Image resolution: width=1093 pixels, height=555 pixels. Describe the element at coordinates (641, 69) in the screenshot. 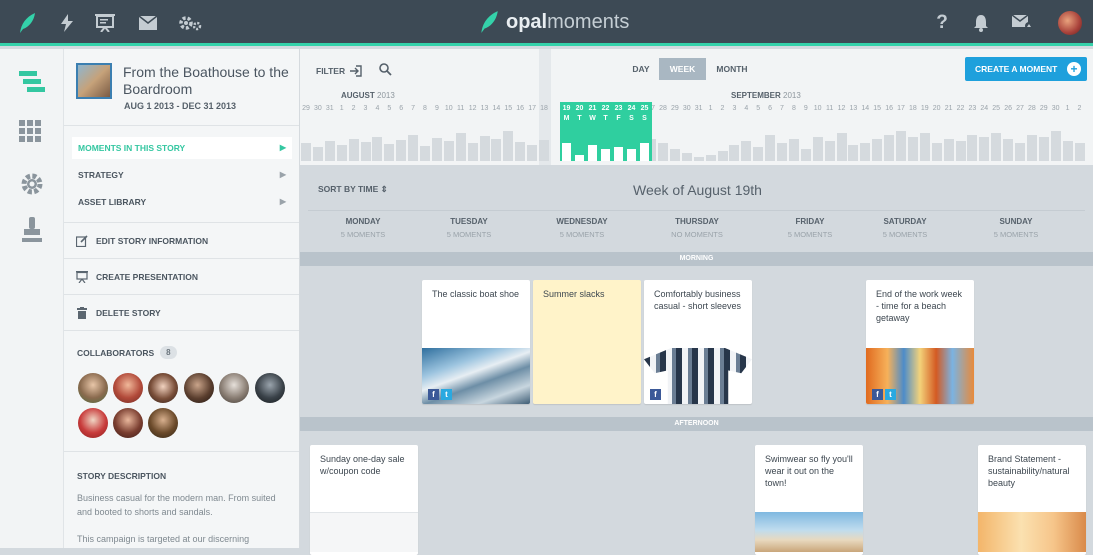

I see `view-day-button: DAY` at that location.